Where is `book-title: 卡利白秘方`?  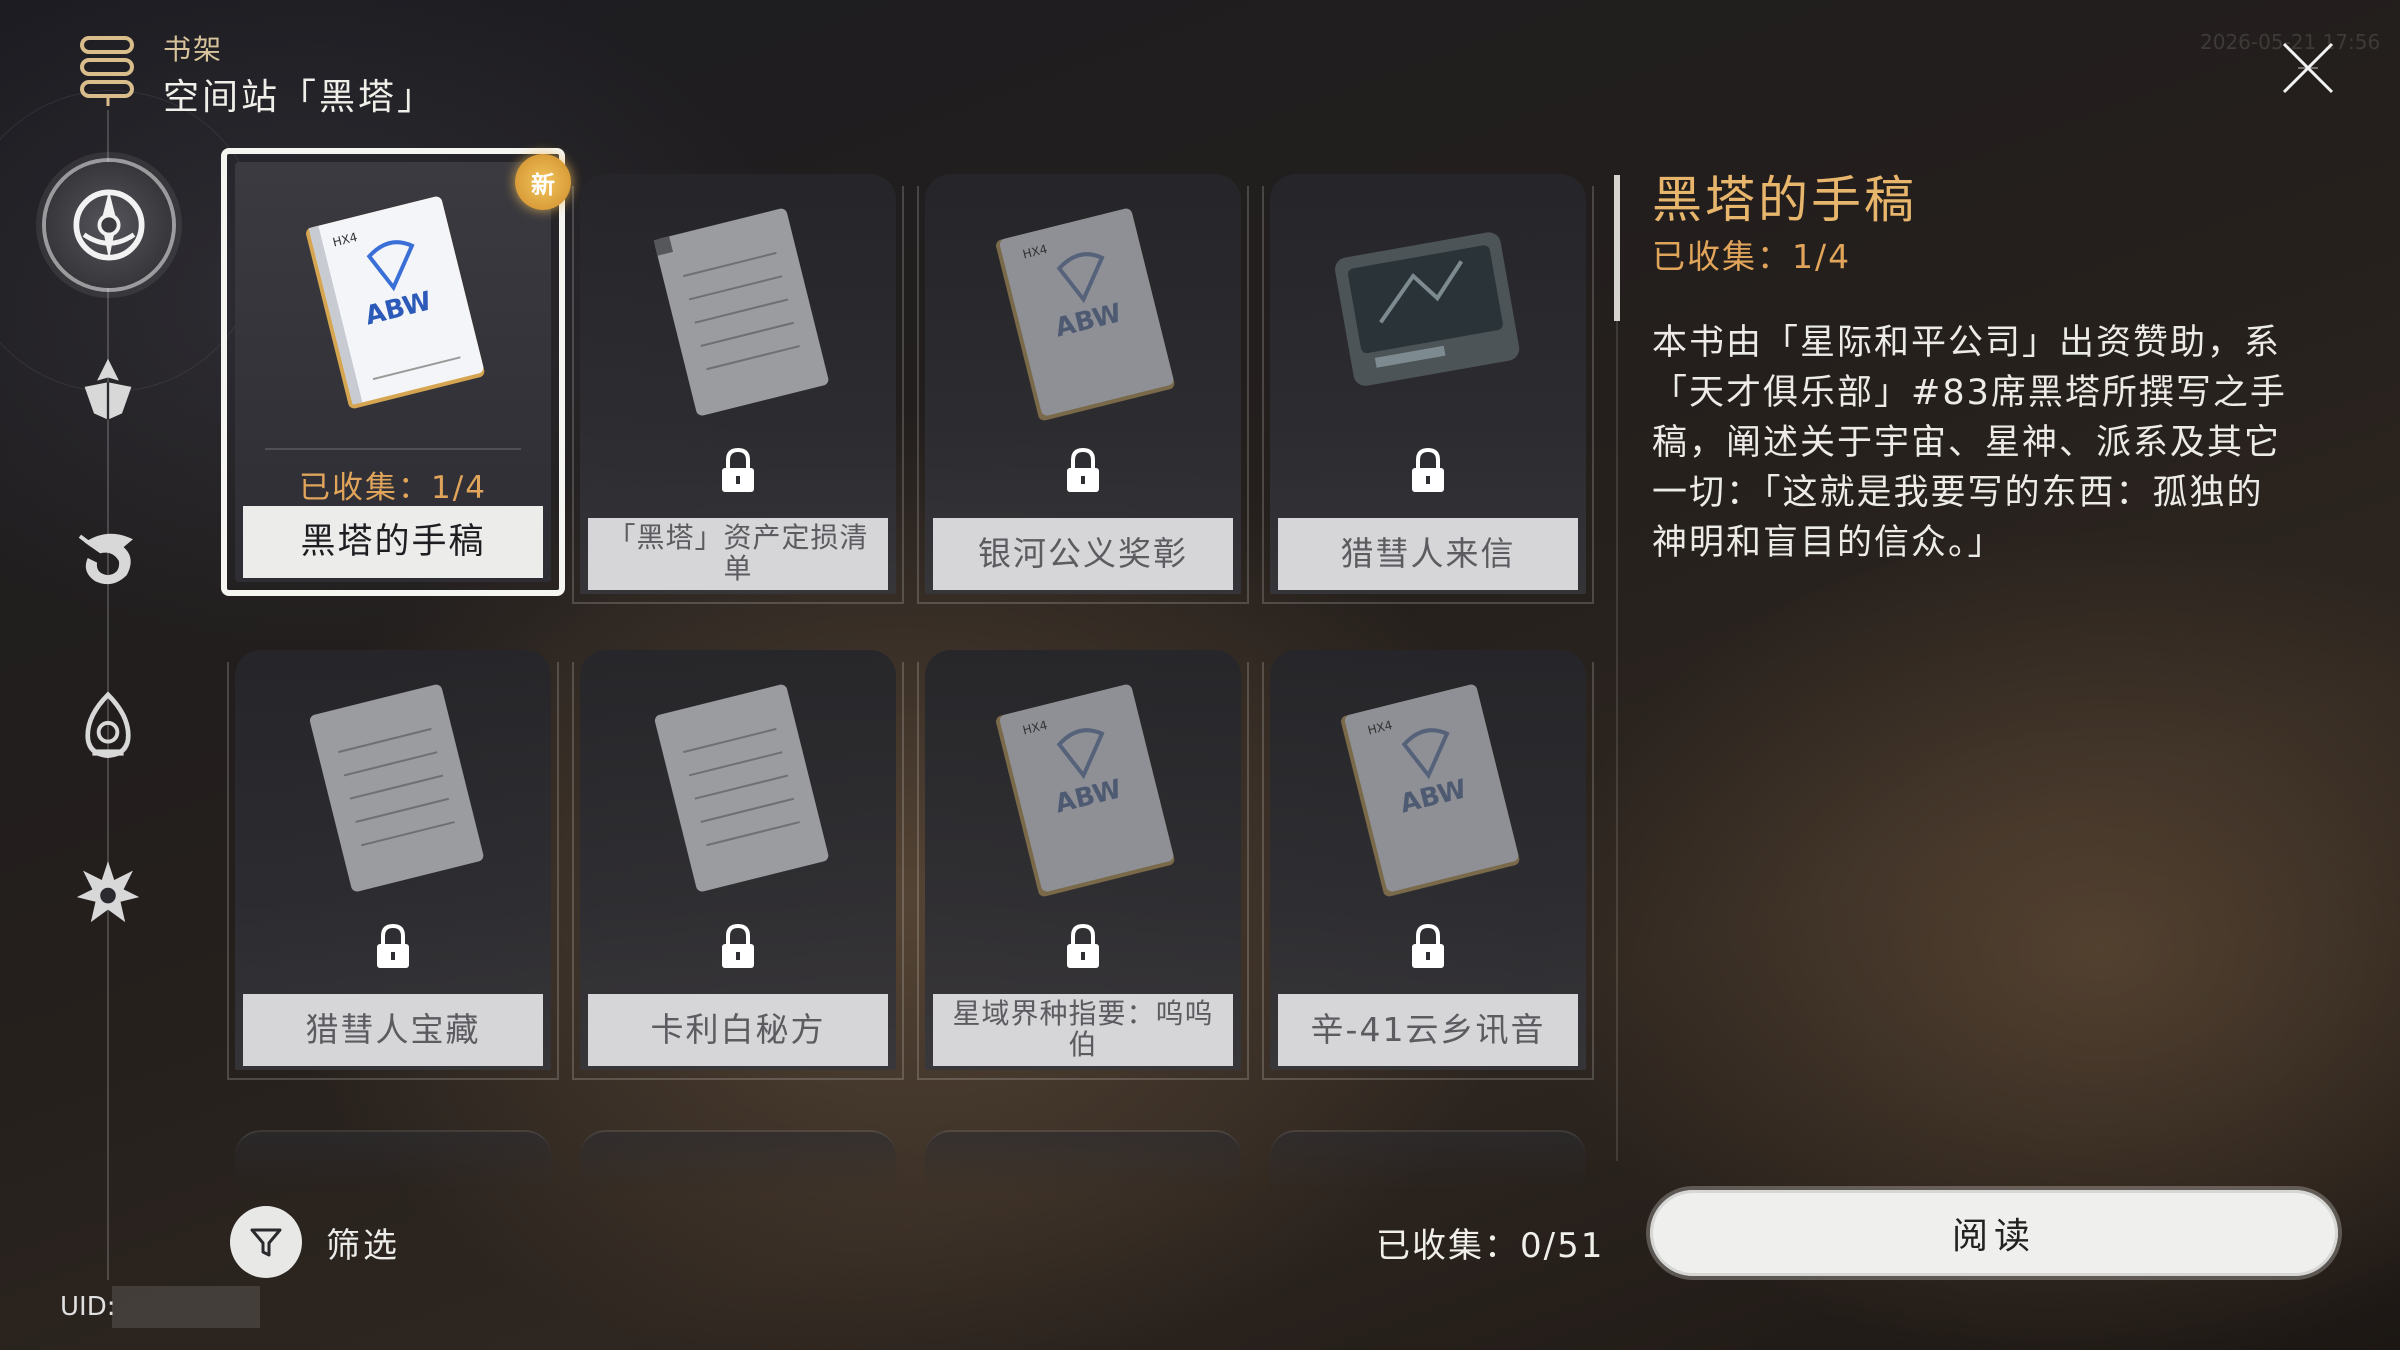
book-title: 卡利白秘方 is located at coordinates (738, 1030).